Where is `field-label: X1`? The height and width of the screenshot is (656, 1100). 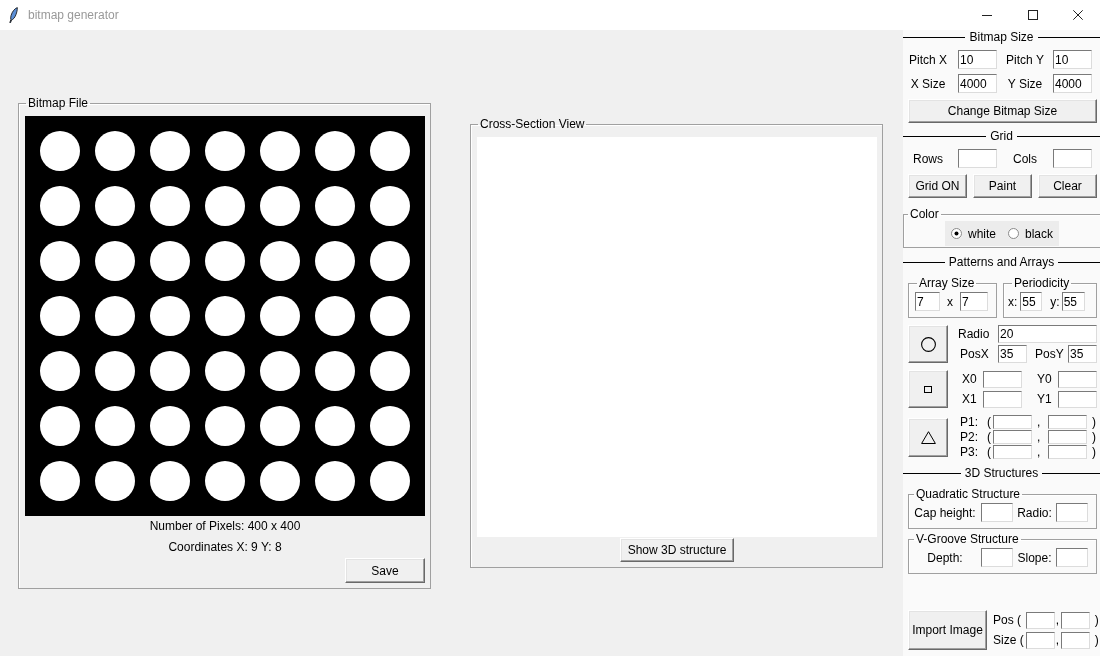
field-label: X1 is located at coordinates (969, 399).